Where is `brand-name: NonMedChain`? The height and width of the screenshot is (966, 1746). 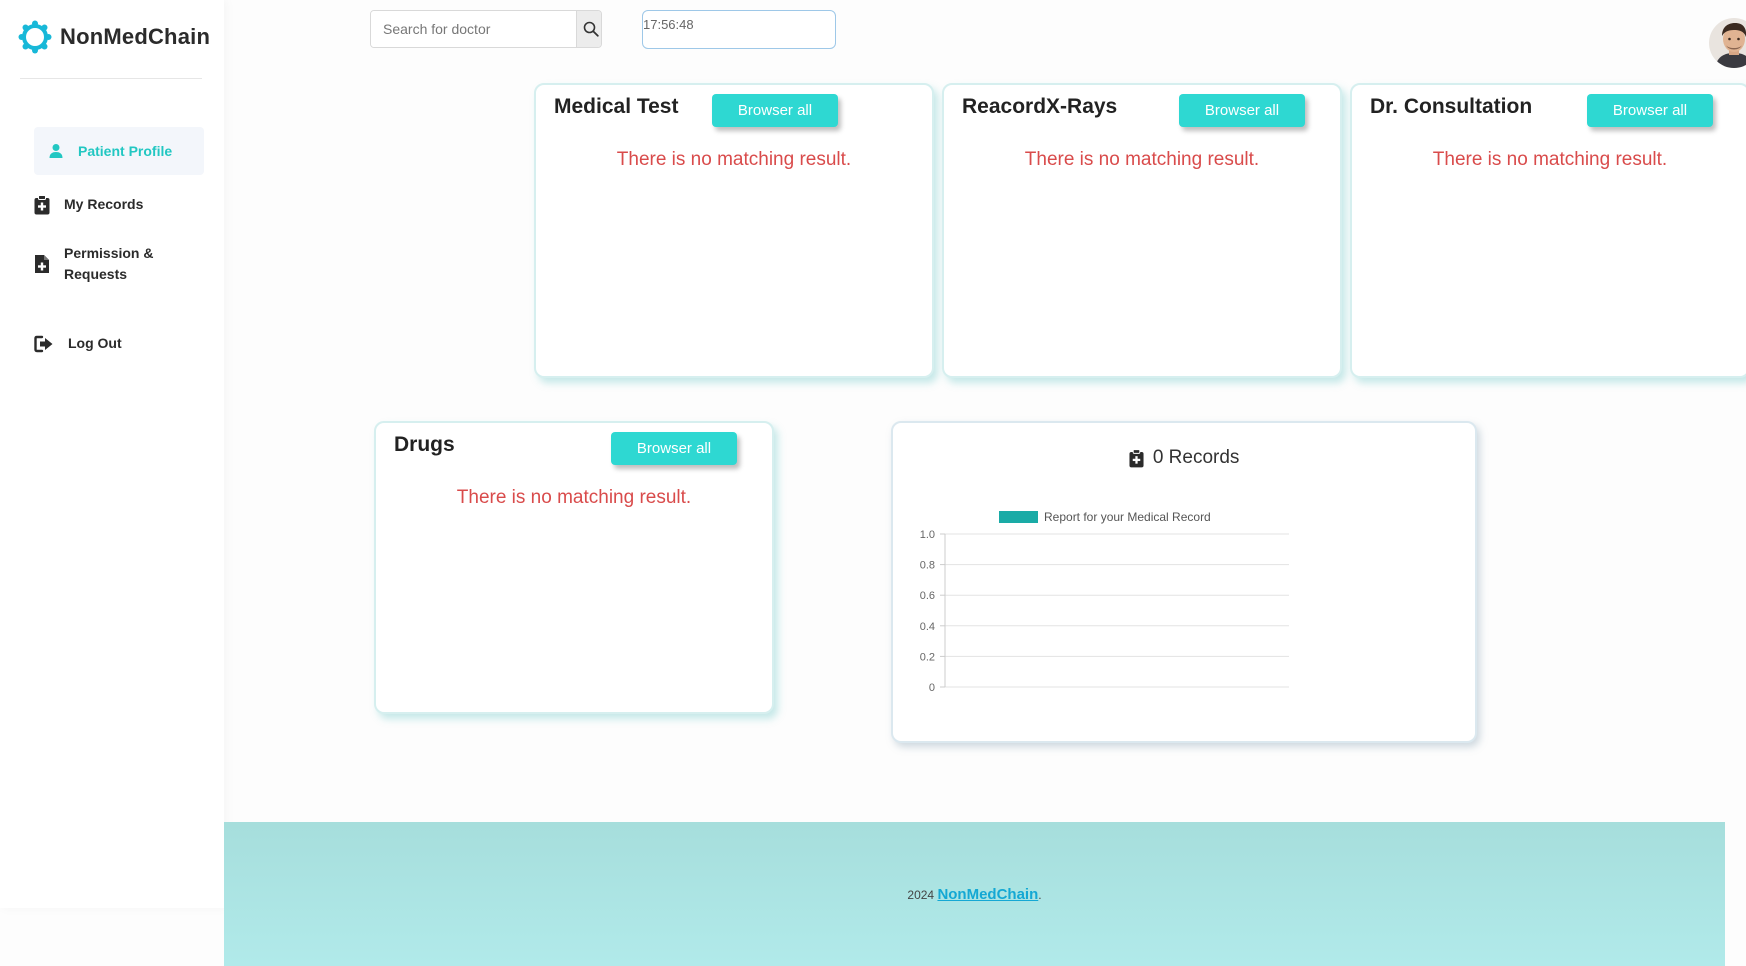 brand-name: NonMedChain is located at coordinates (135, 36).